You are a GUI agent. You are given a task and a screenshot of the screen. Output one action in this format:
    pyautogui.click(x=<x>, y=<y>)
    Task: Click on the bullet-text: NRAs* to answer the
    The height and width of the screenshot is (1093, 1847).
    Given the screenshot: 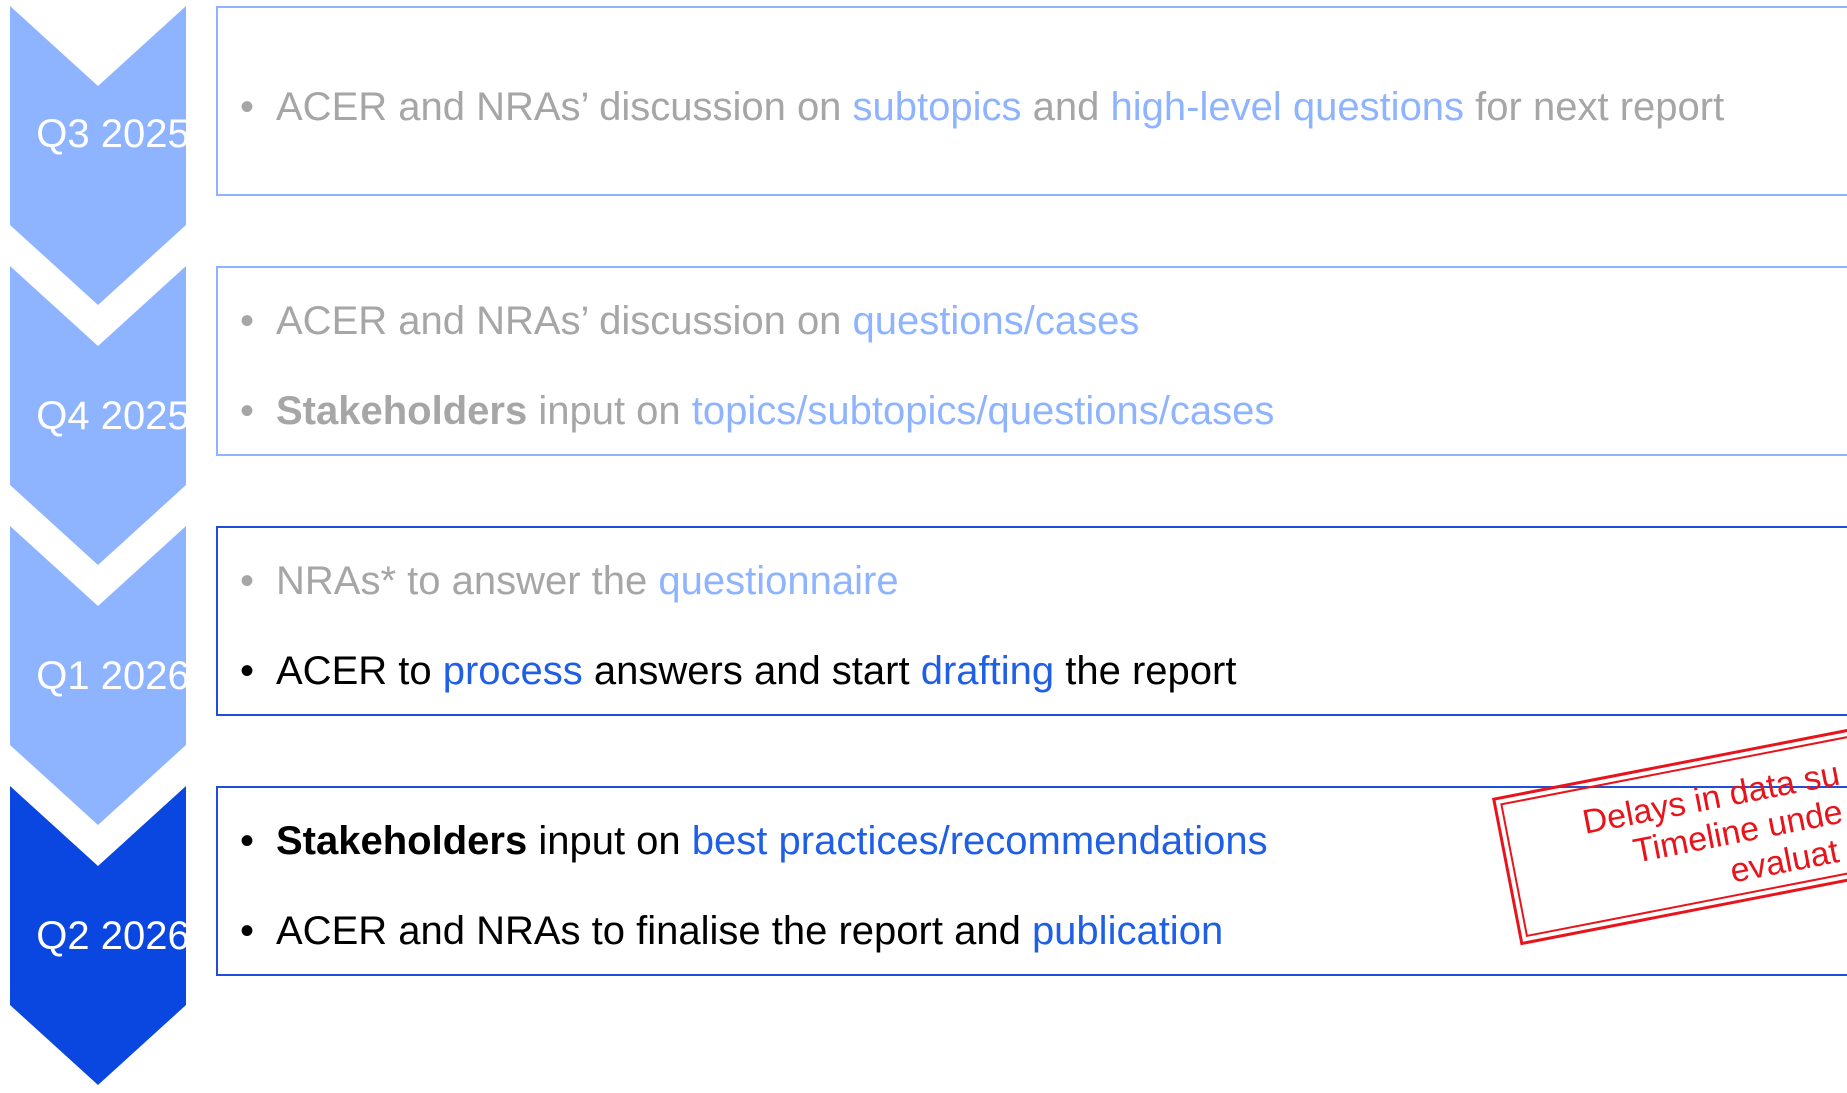 What is the action you would take?
    pyautogui.click(x=467, y=581)
    